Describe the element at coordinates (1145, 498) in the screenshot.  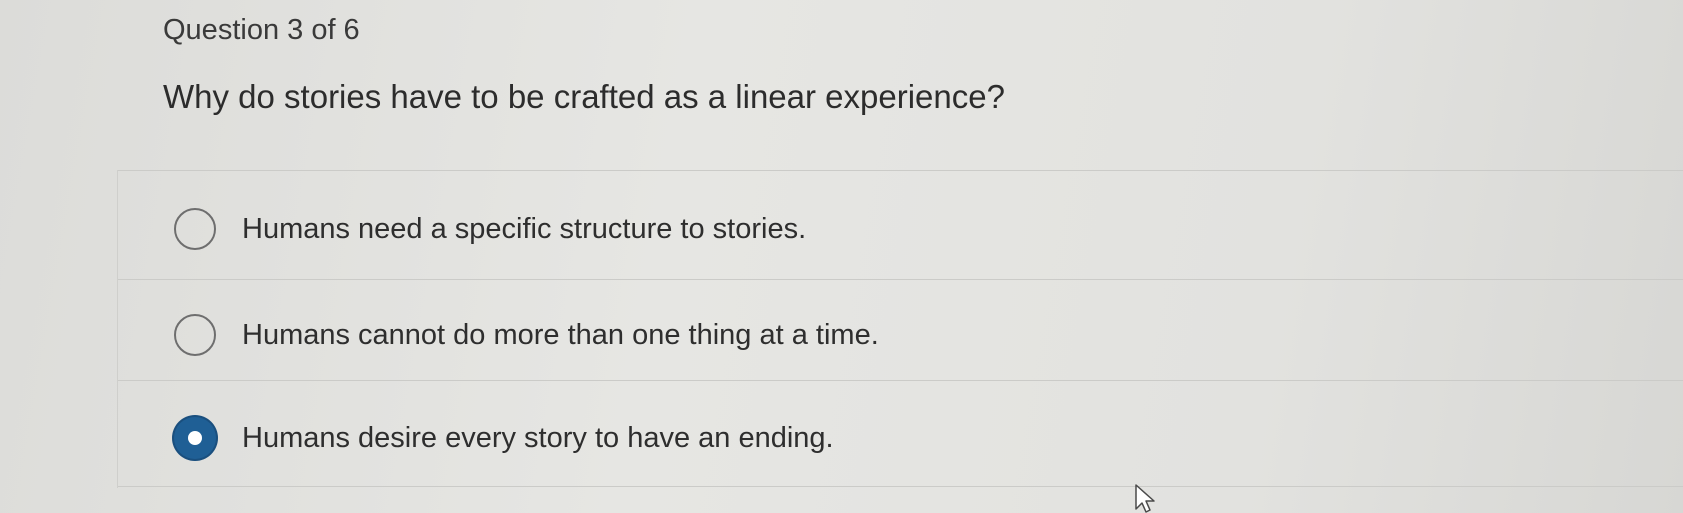
I see `mouse-pointer-icon` at that location.